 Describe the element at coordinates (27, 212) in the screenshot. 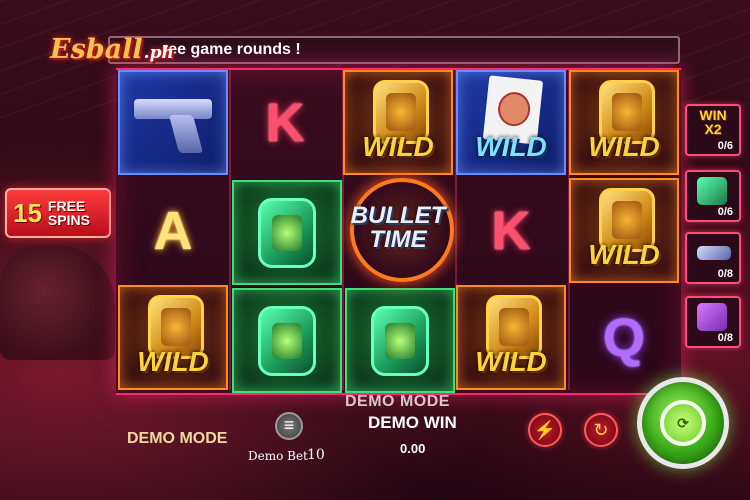

I see `free-spins-count: 15` at that location.